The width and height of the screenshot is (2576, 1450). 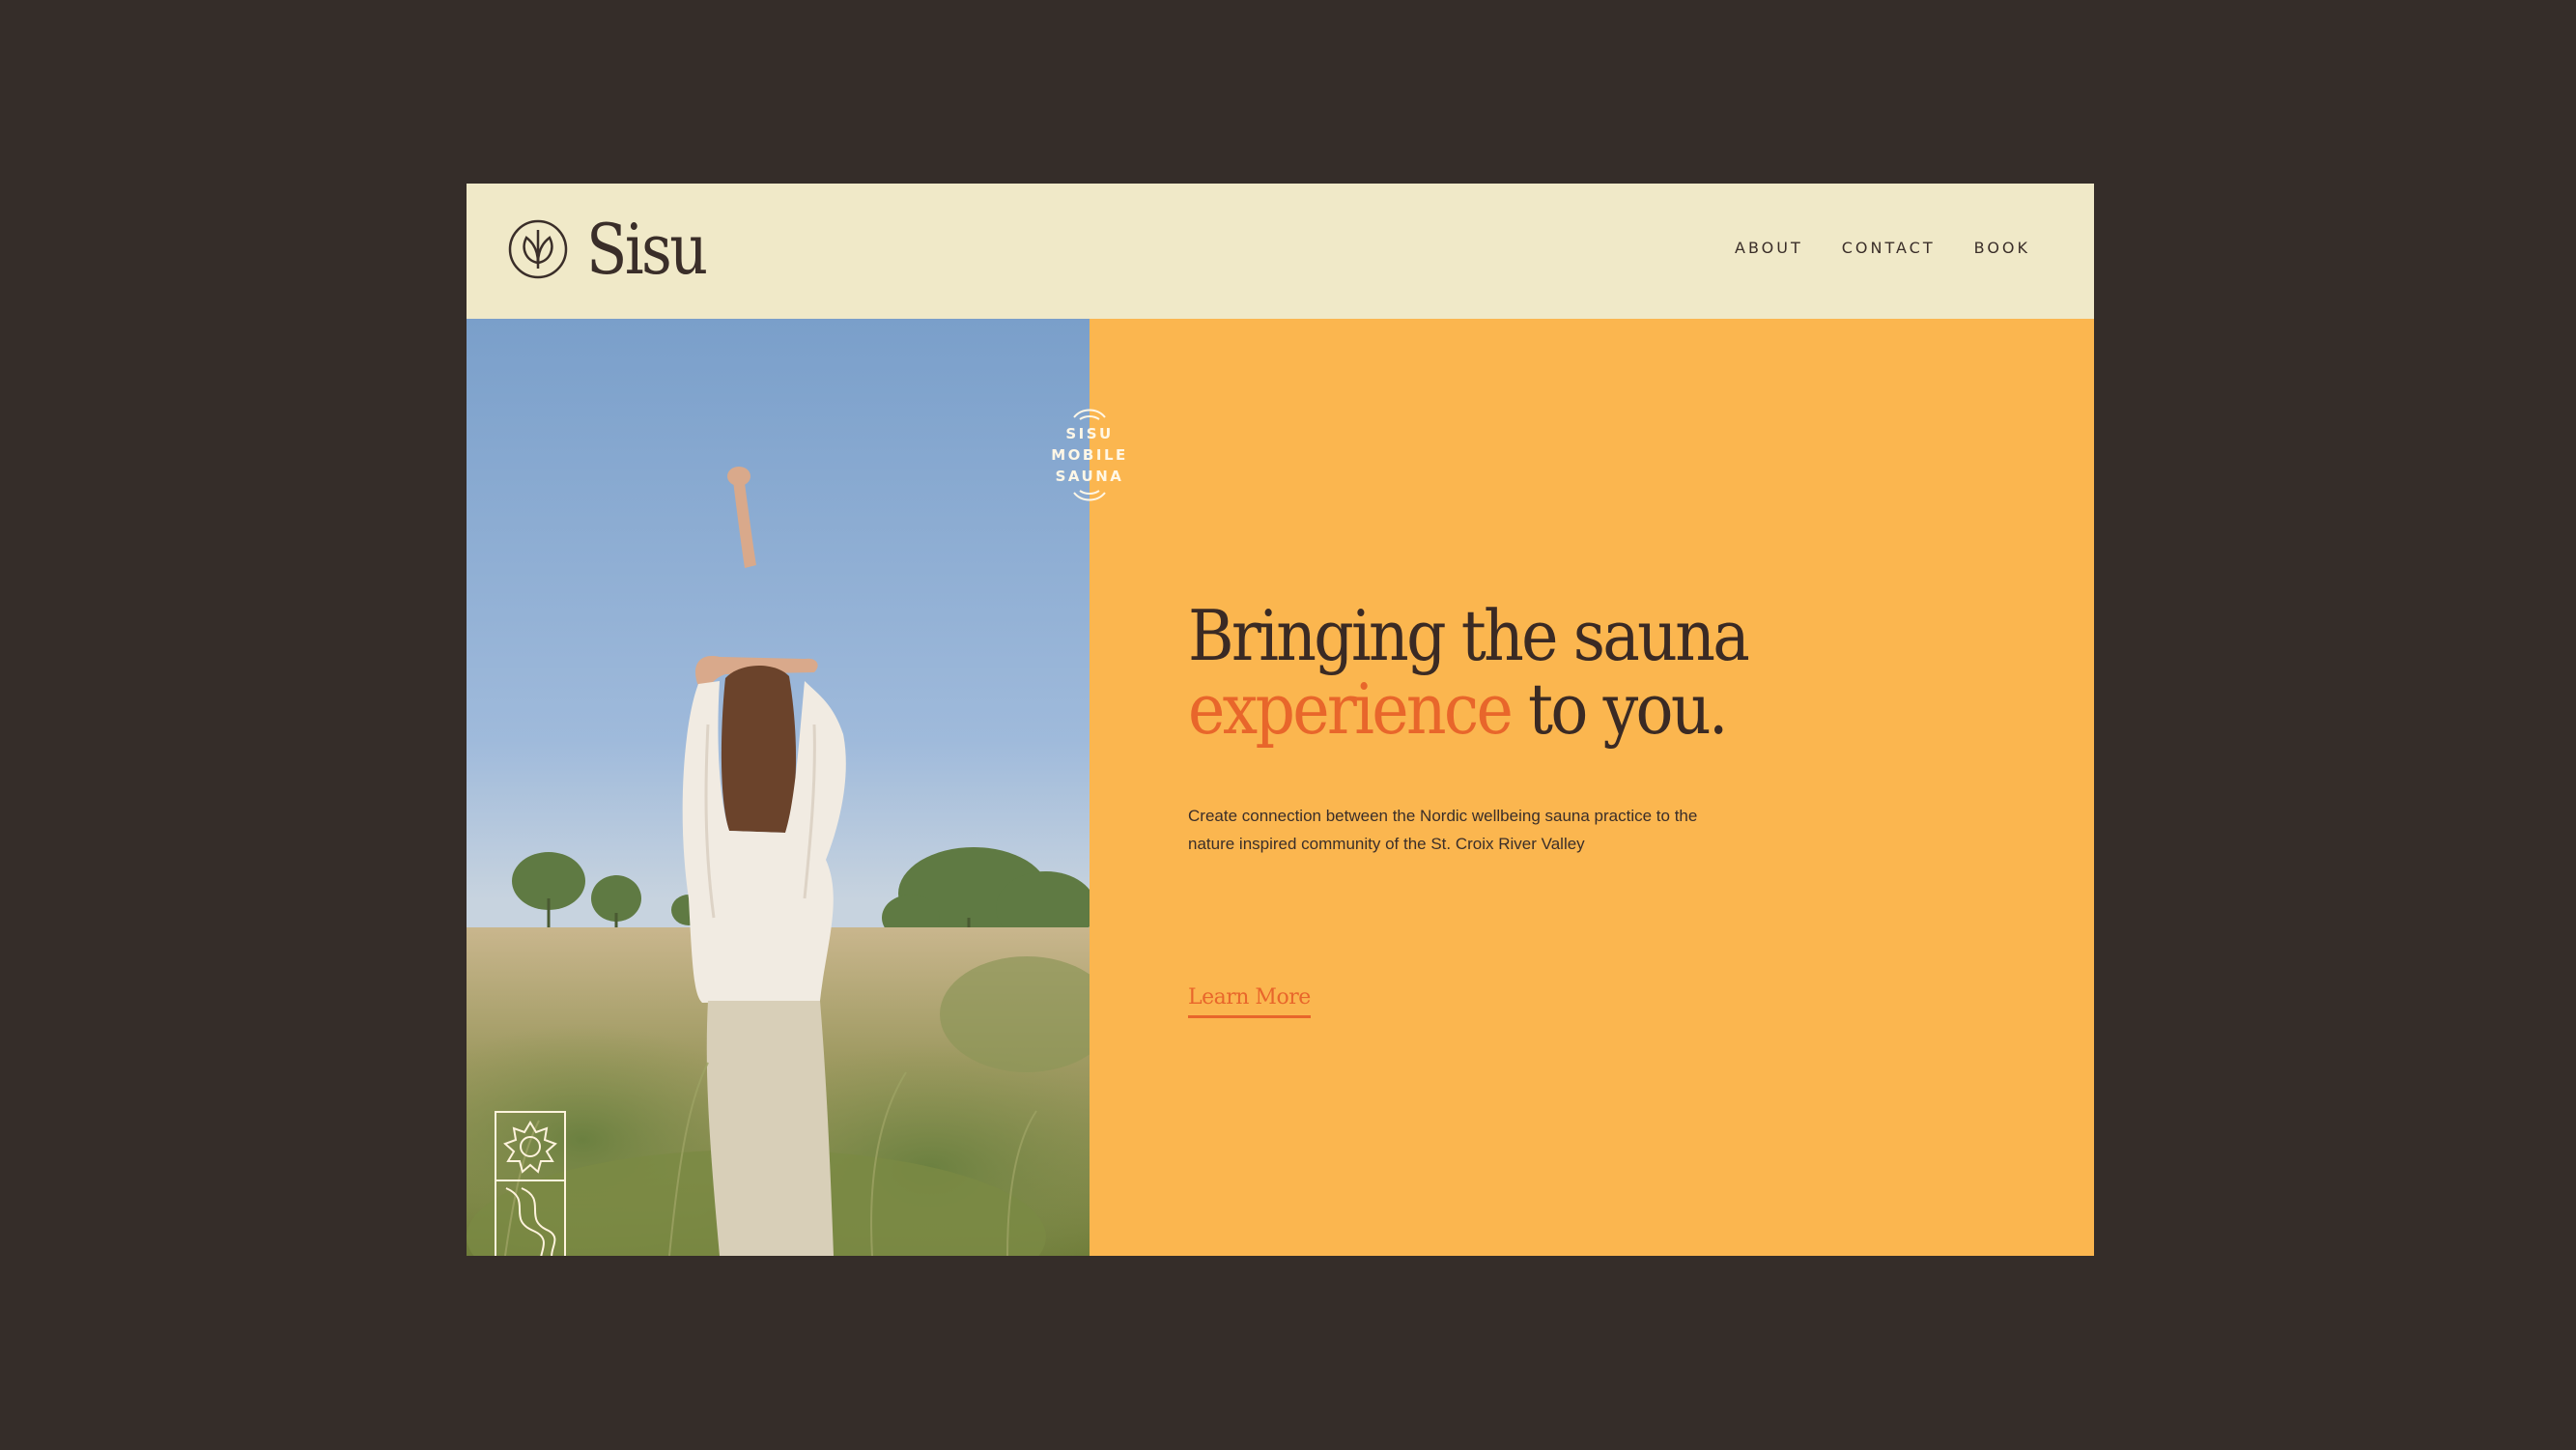 What do you see at coordinates (1889, 248) in the screenshot?
I see `nav-contact: CONTACT` at bounding box center [1889, 248].